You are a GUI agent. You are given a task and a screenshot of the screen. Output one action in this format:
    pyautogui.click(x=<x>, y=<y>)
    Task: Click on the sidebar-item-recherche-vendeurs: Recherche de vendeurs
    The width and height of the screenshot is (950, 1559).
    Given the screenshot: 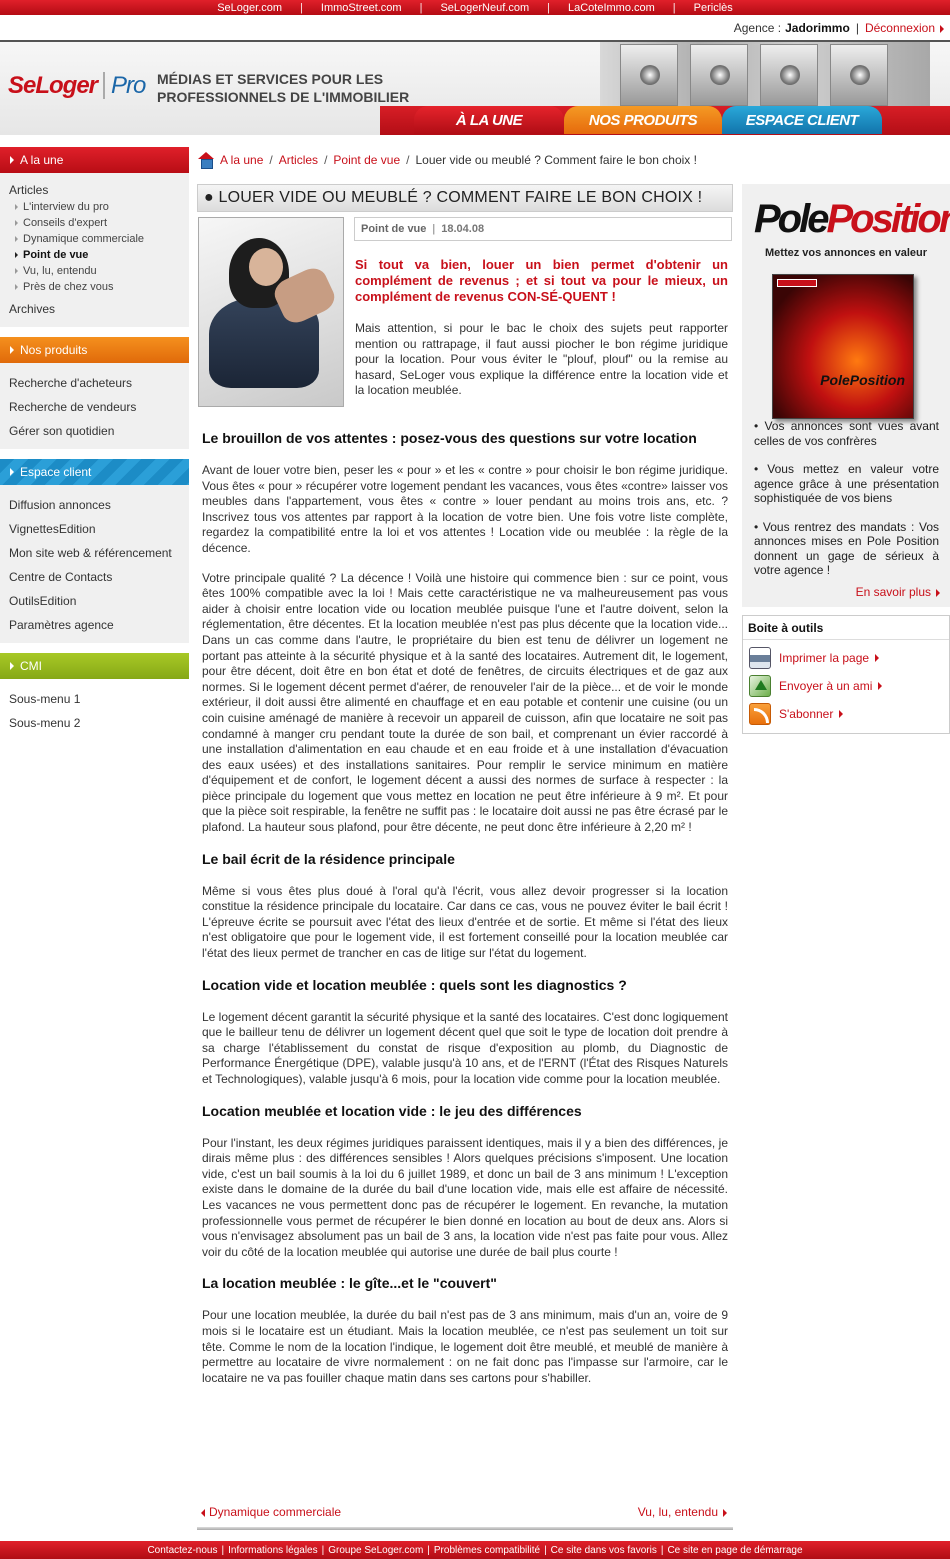 What is the action you would take?
    pyautogui.click(x=94, y=407)
    